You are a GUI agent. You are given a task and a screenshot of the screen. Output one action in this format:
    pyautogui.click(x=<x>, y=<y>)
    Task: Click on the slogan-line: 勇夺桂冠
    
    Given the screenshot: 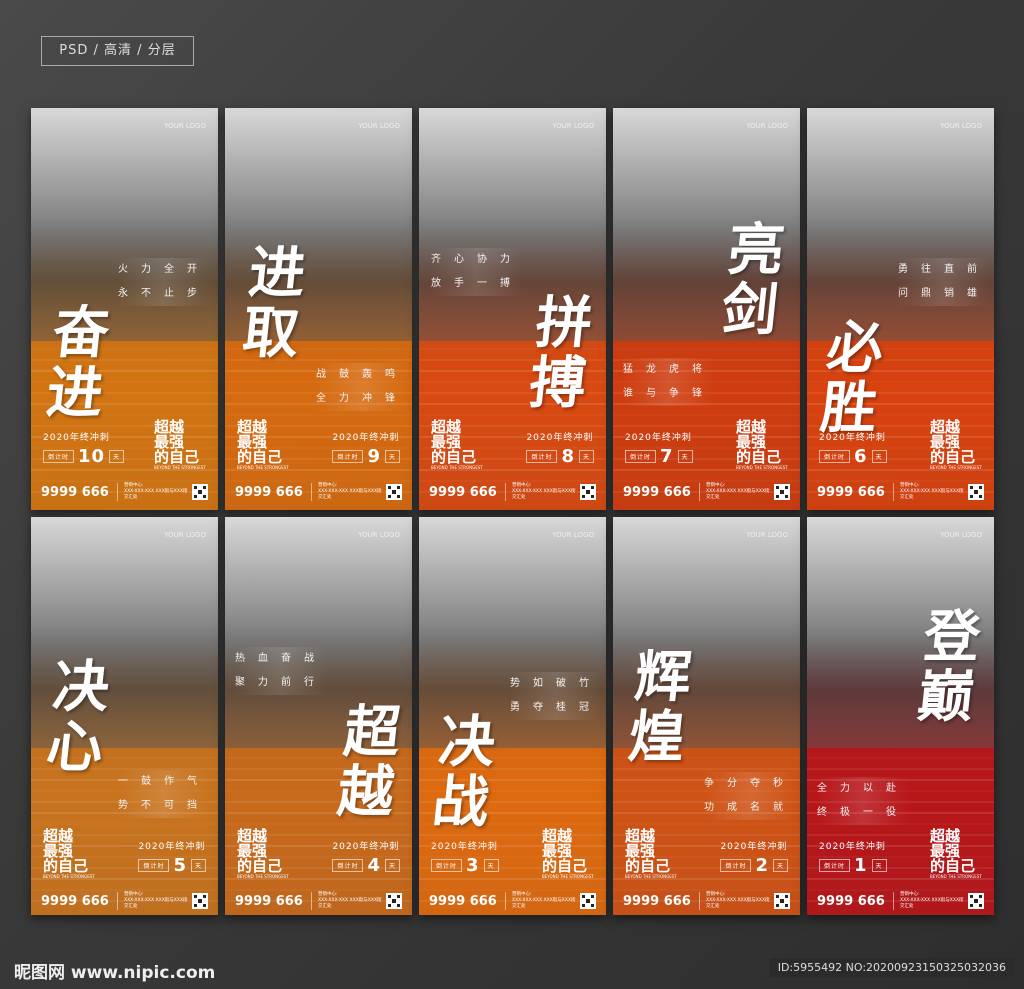 What is the action you would take?
    pyautogui.click(x=556, y=708)
    